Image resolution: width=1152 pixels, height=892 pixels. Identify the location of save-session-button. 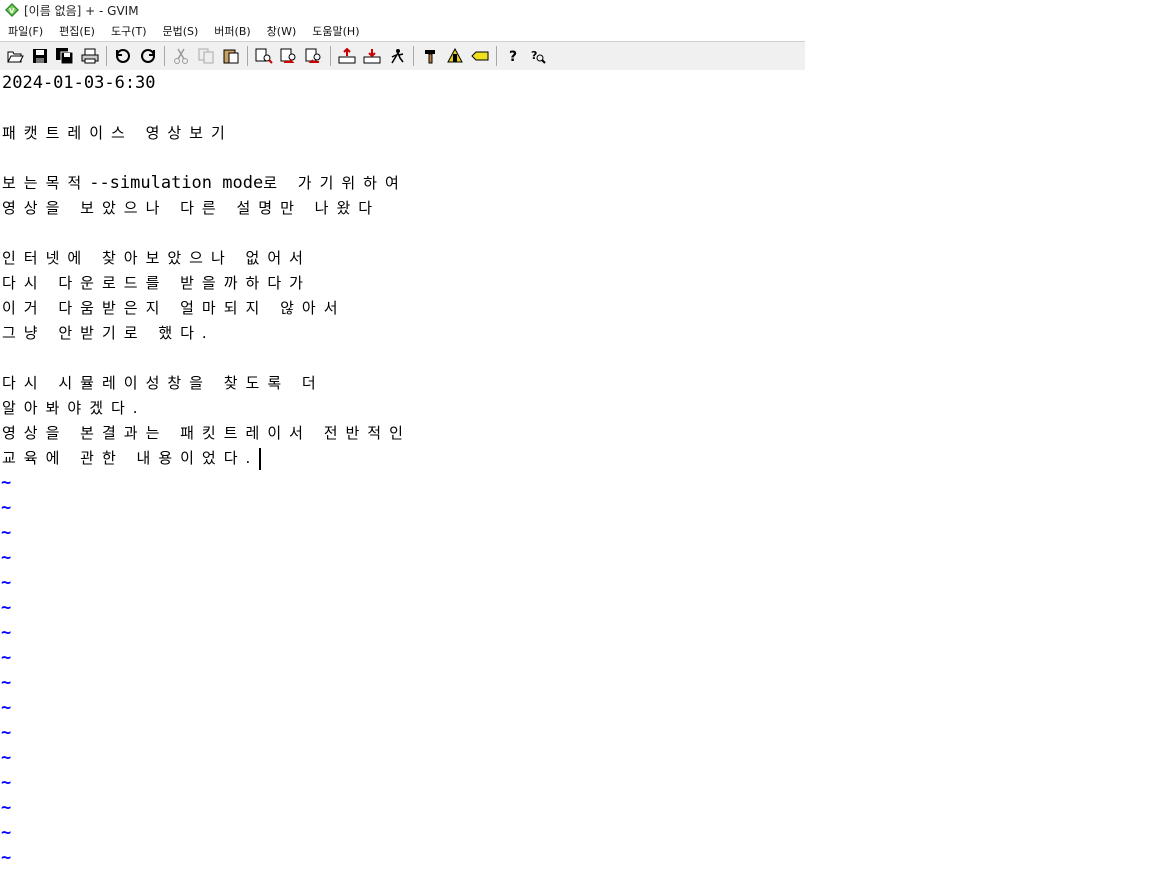
(371, 56).